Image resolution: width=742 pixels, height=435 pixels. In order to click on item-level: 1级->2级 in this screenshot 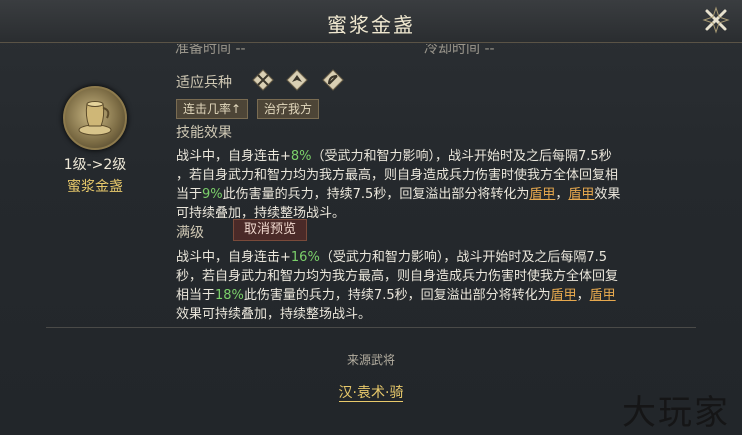, I will do `click(95, 165)`.